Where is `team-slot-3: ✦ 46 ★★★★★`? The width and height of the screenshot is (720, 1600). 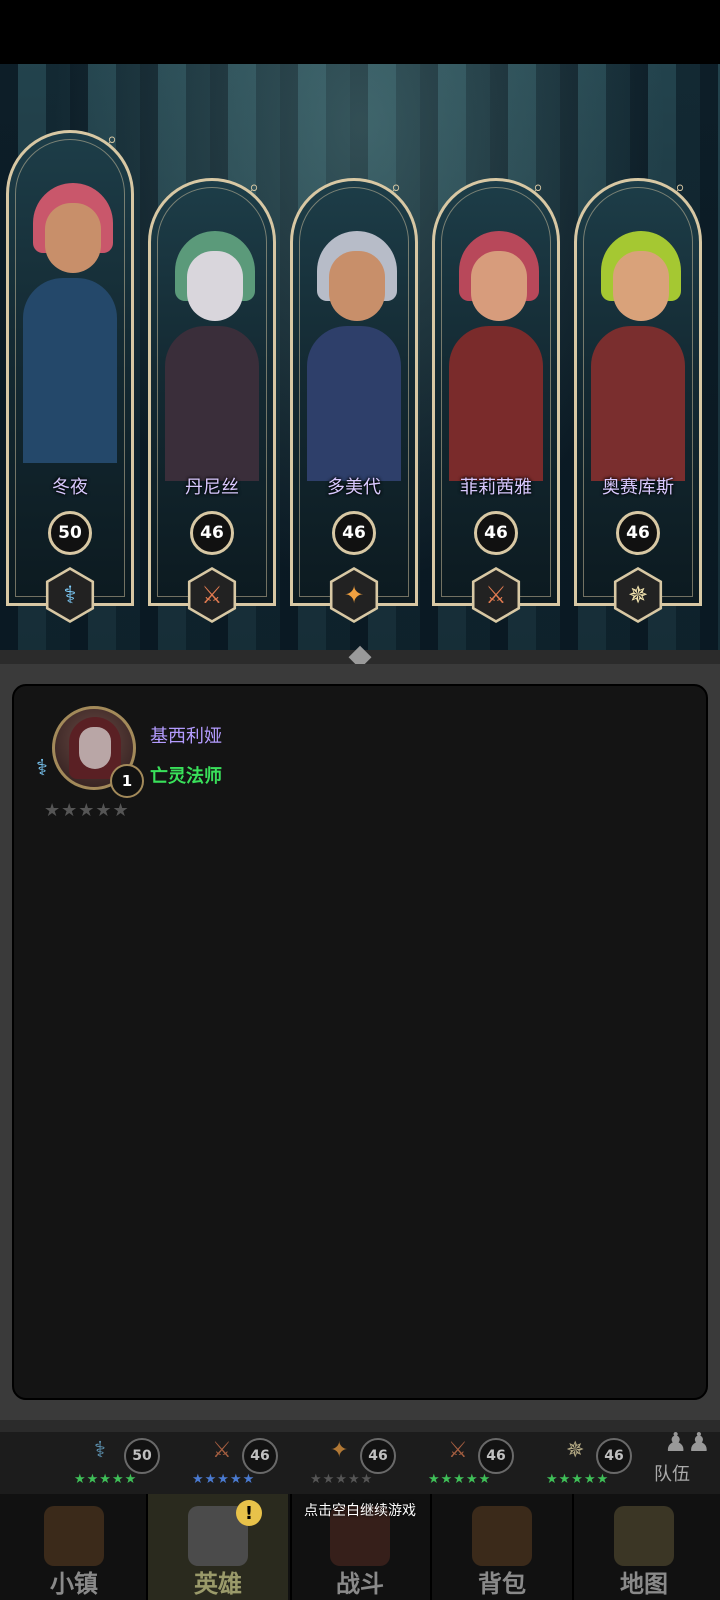
team-slot-3: ✦ 46 ★★★★★ is located at coordinates (346, 1462).